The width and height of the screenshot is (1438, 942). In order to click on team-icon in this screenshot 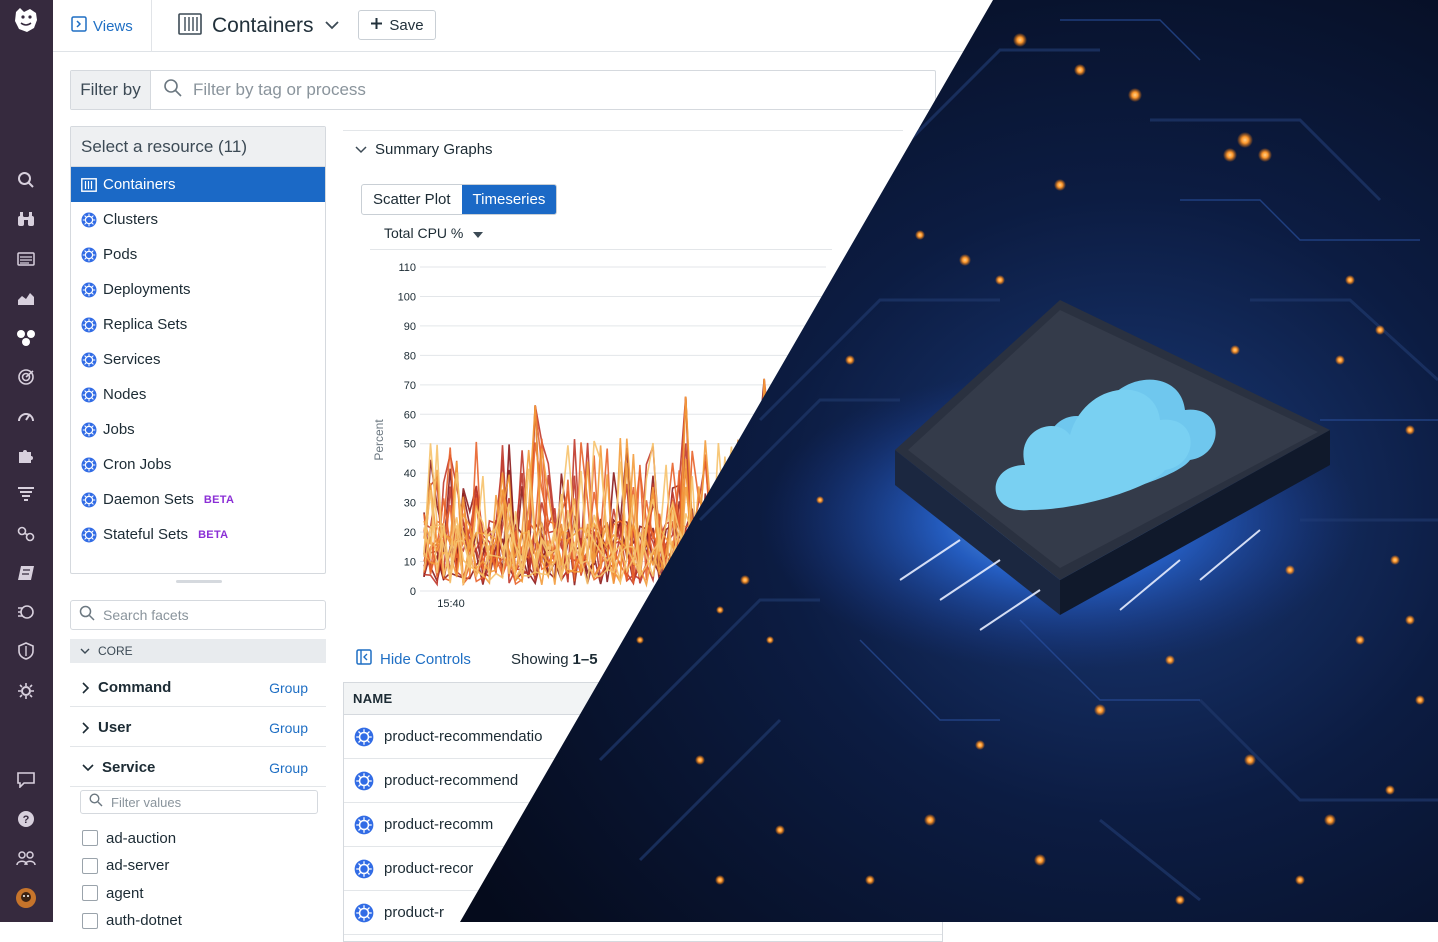, I will do `click(26, 858)`.